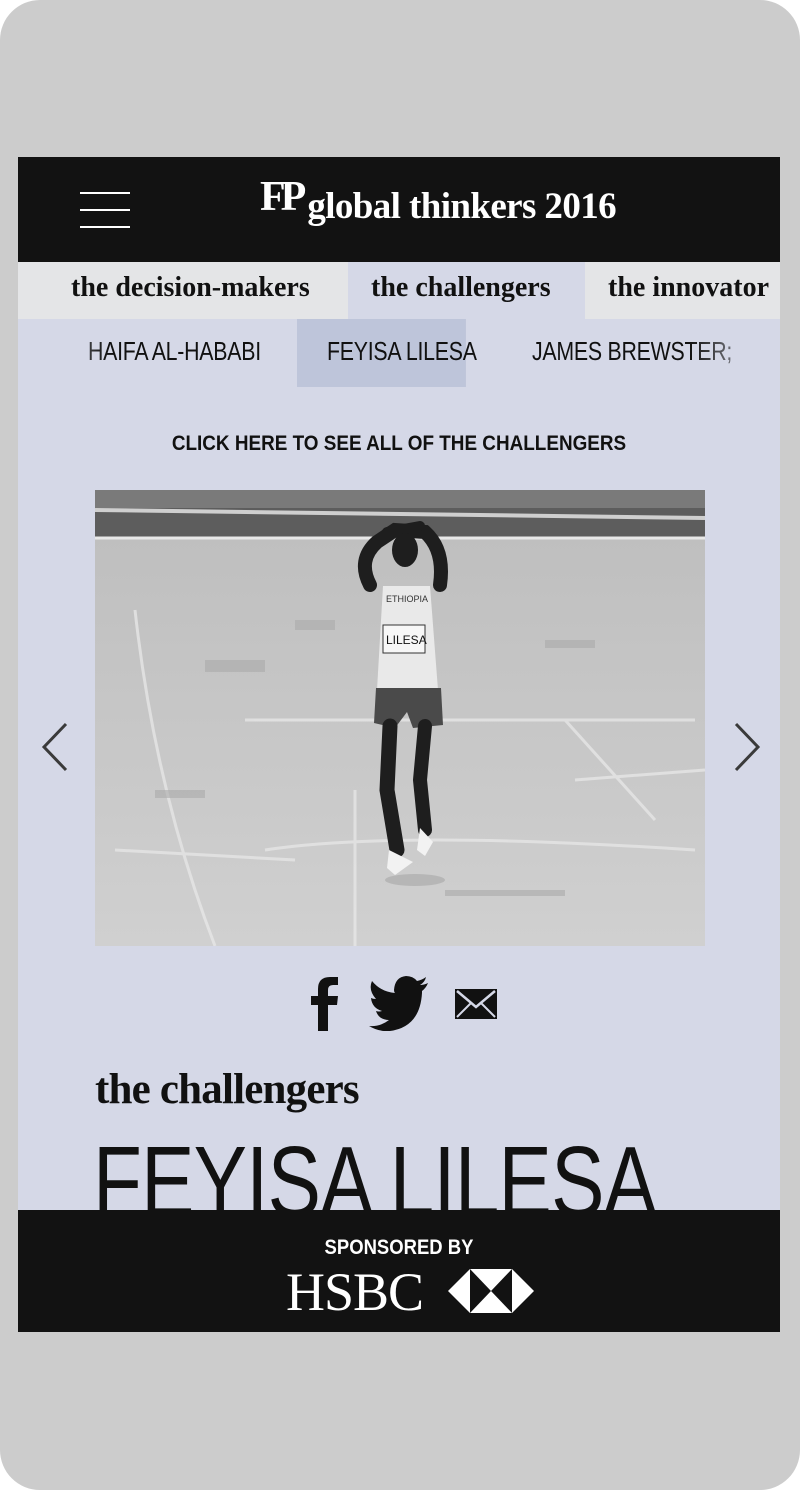  What do you see at coordinates (682, 290) in the screenshot?
I see `tab-innovators: the innovator` at bounding box center [682, 290].